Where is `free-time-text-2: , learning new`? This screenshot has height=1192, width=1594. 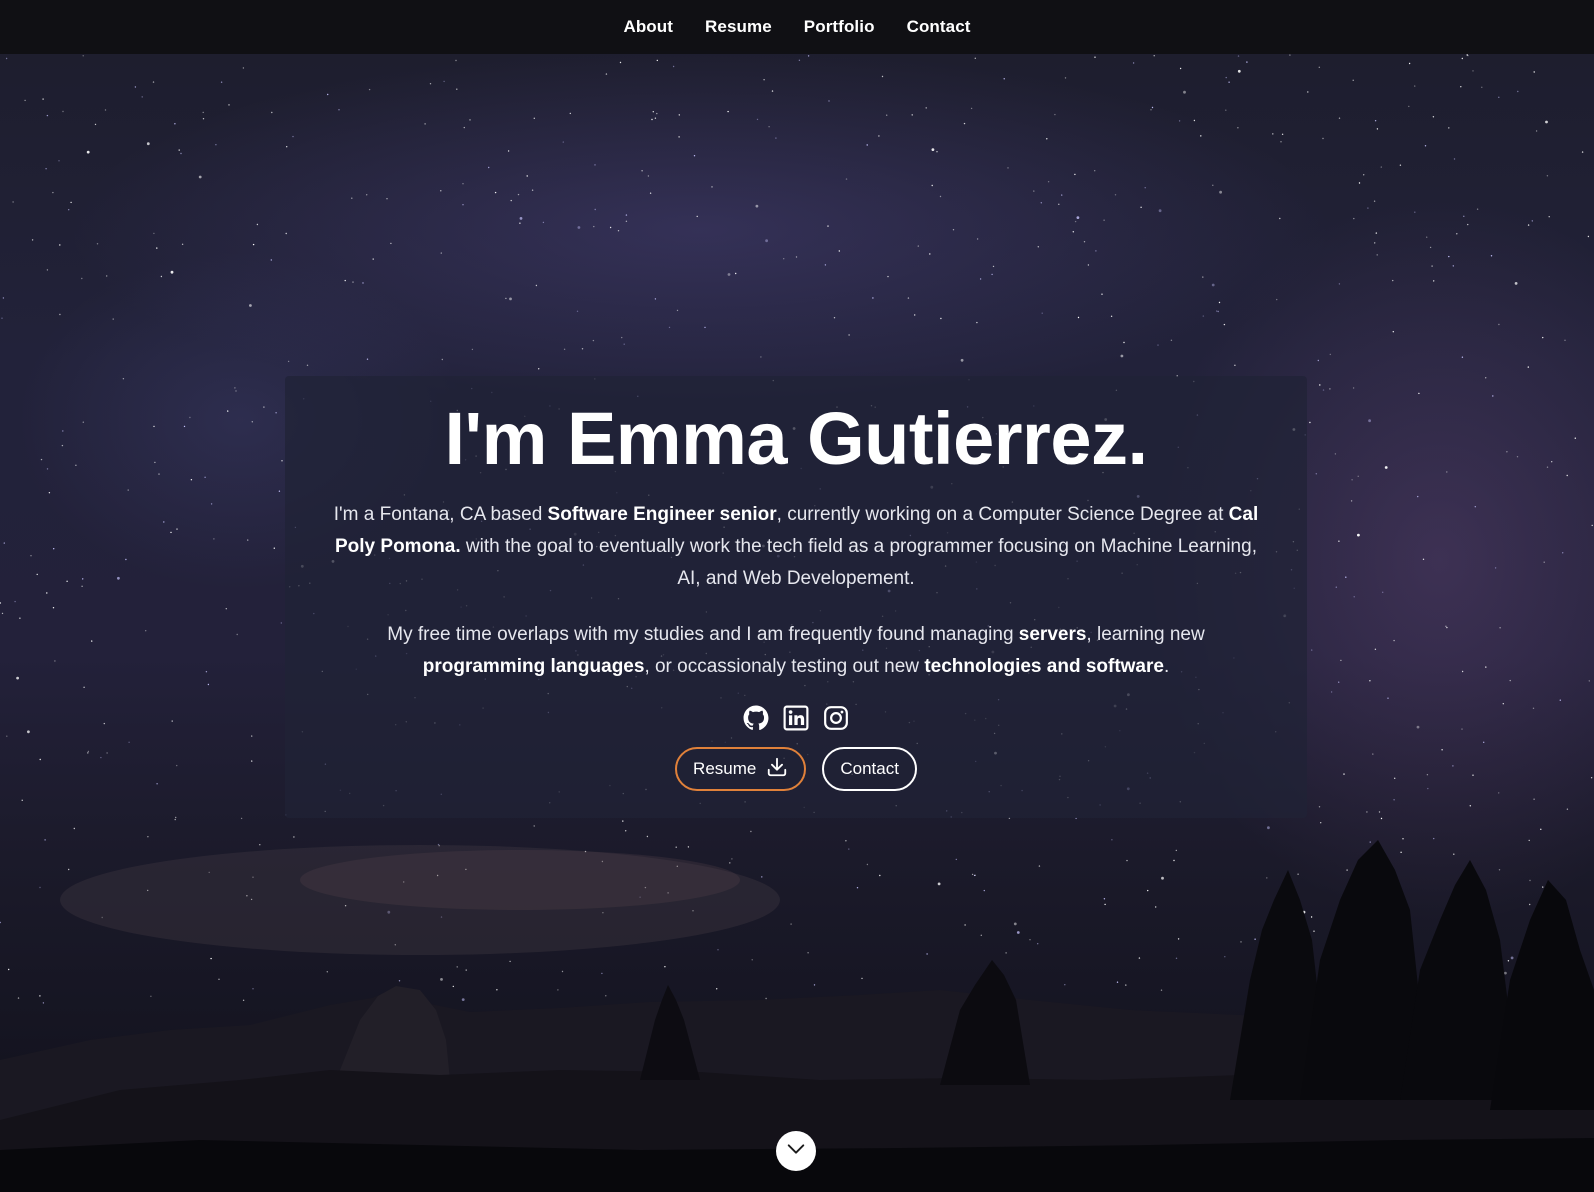
free-time-text-2: , learning new is located at coordinates (1145, 635).